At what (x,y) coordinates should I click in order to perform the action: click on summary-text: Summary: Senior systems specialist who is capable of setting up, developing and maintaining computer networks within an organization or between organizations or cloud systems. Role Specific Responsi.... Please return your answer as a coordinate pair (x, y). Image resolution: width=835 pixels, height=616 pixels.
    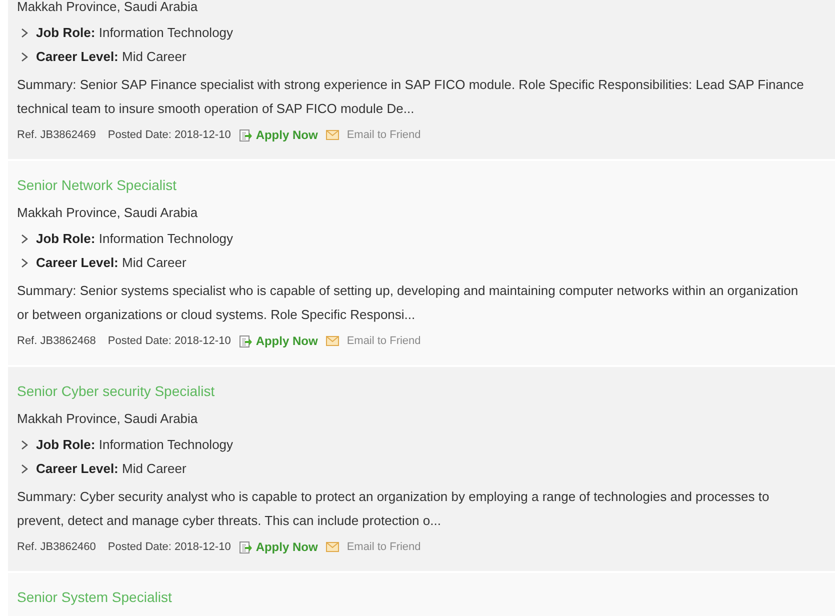
    Looking at the image, I should click on (408, 303).